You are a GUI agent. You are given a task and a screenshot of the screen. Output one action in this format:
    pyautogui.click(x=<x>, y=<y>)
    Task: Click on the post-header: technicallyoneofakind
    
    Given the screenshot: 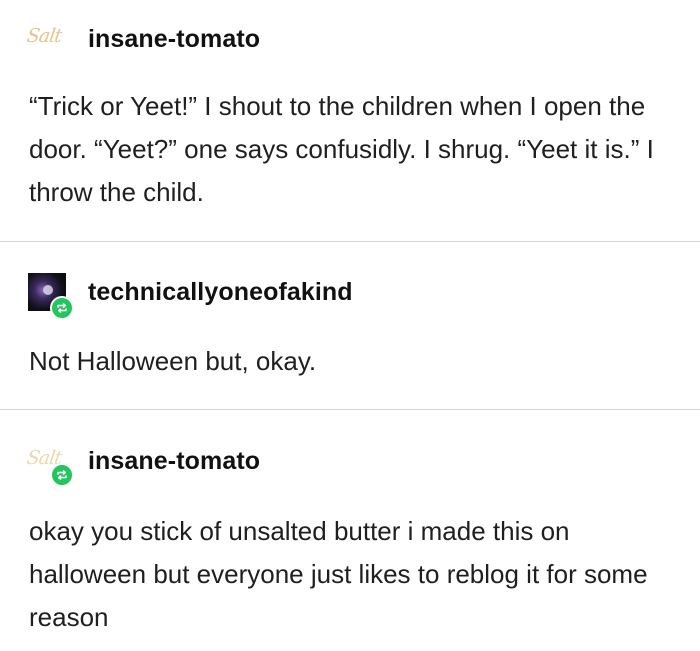 What is the action you would take?
    pyautogui.click(x=190, y=296)
    